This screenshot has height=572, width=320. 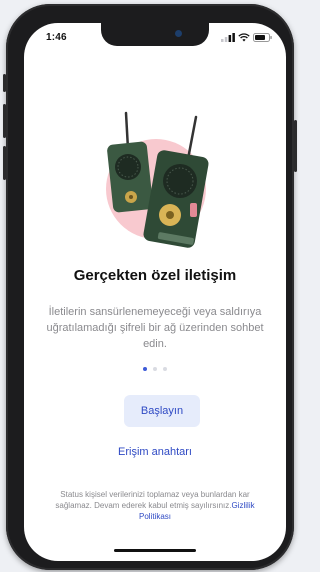 What do you see at coordinates (228, 37) in the screenshot?
I see `signal-icon` at bounding box center [228, 37].